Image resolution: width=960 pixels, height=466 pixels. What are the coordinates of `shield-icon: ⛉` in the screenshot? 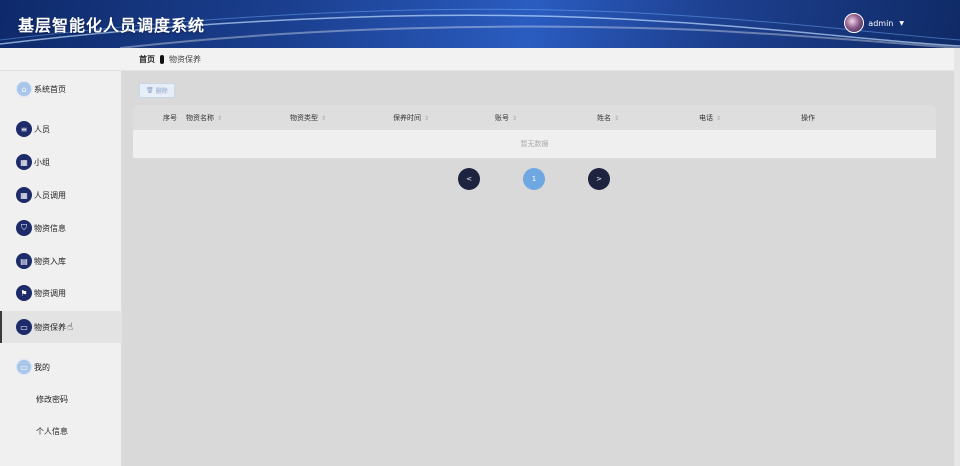 It's located at (24, 228).